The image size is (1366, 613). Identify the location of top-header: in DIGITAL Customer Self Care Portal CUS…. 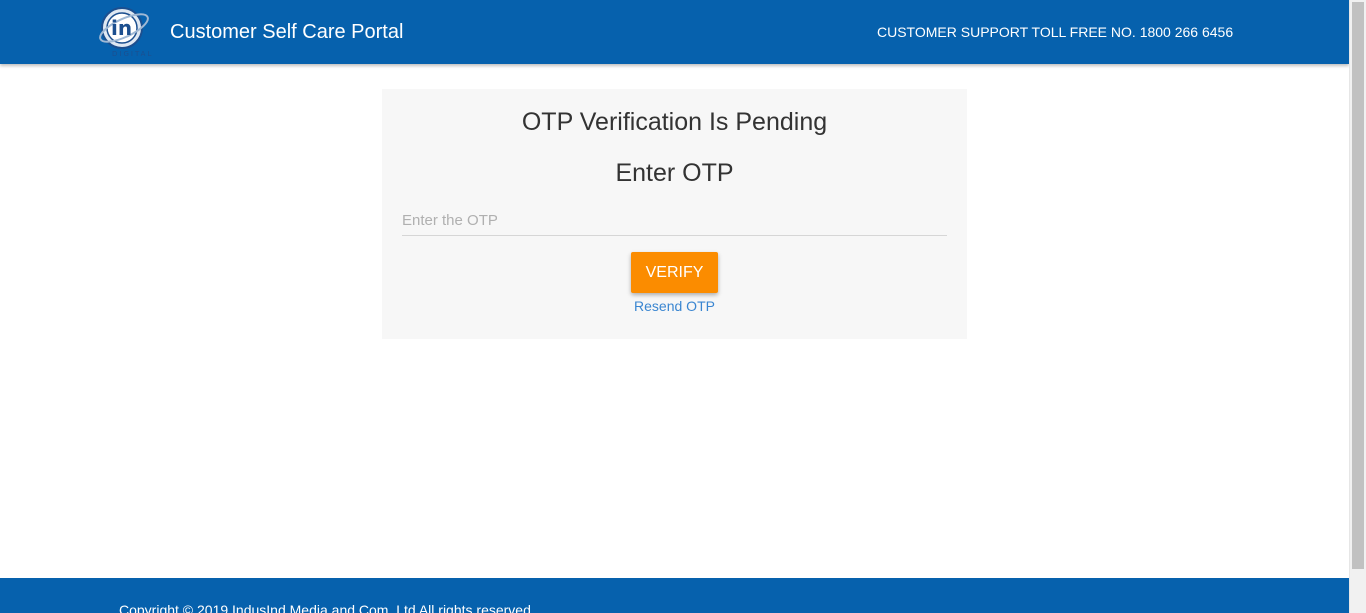
(674, 32).